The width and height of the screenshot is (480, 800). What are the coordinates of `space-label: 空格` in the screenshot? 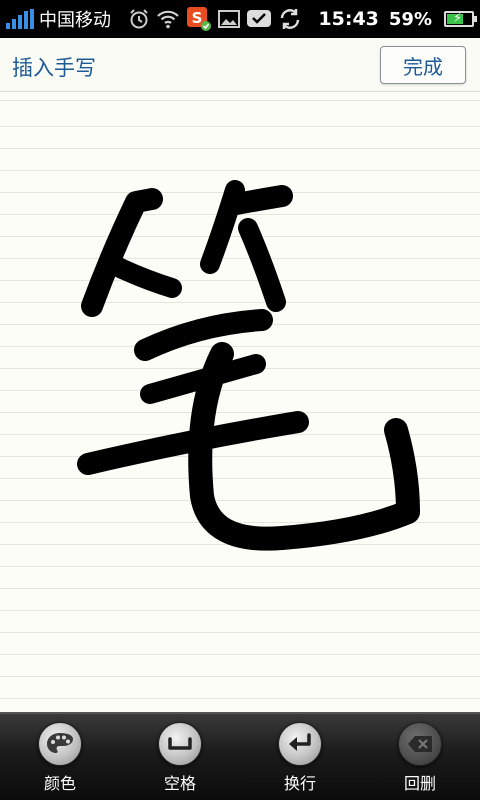 It's located at (179, 783).